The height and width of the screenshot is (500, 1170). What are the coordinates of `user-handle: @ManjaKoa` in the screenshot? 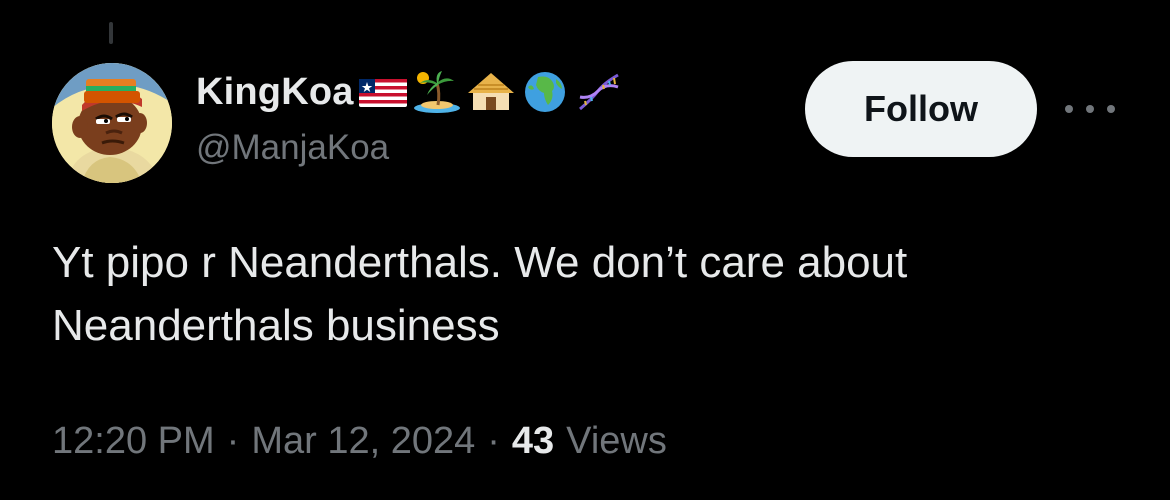 It's located at (292, 148).